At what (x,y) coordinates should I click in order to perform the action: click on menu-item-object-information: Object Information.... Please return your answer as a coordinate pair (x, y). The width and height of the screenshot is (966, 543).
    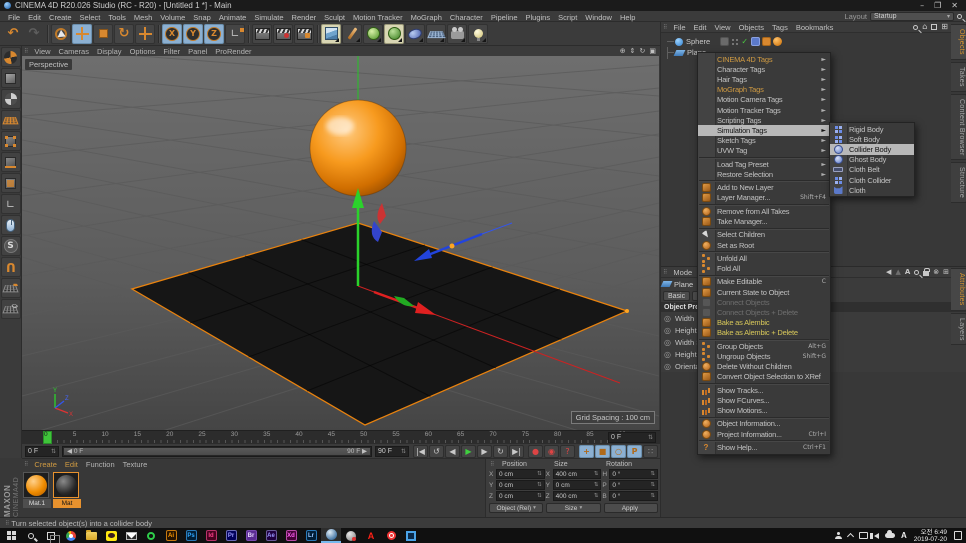
    Looking at the image, I should click on (764, 424).